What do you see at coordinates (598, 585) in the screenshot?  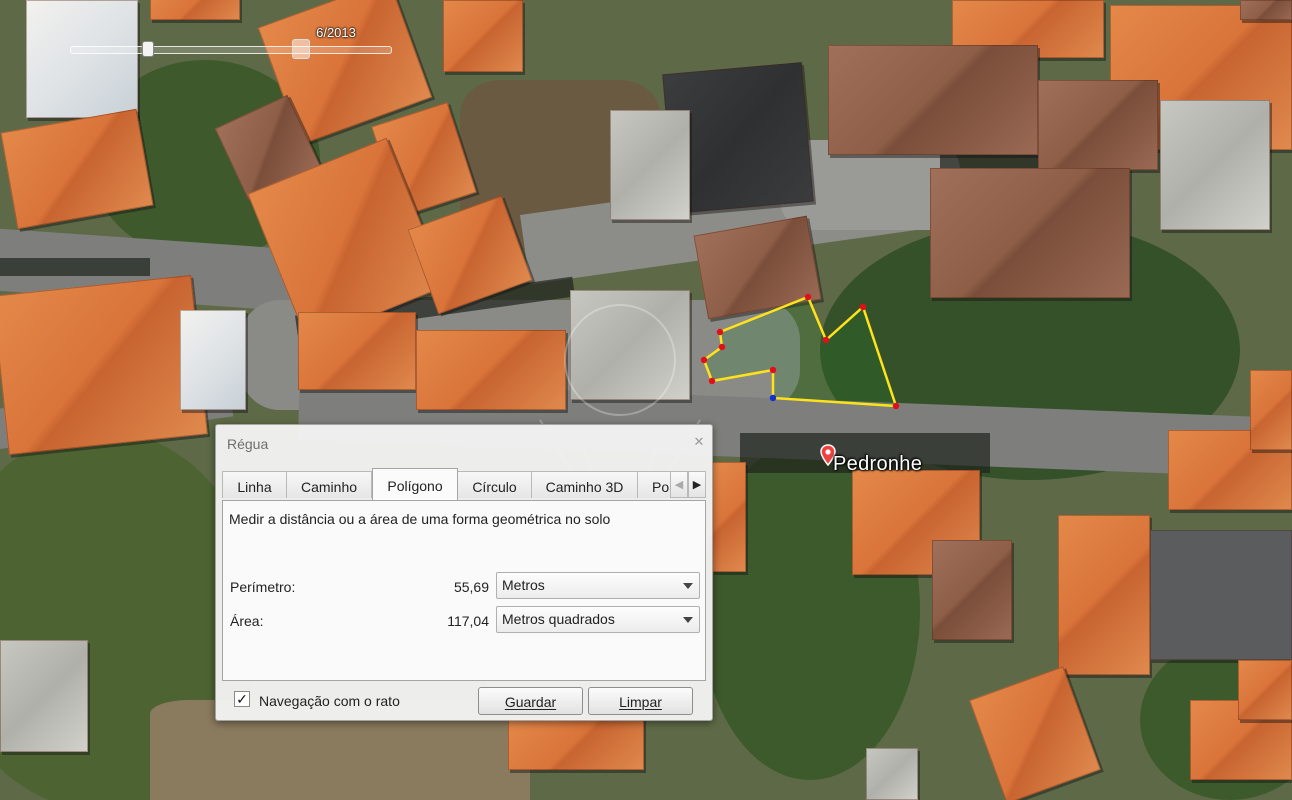 I see `perimeter-unit-select: Metros` at bounding box center [598, 585].